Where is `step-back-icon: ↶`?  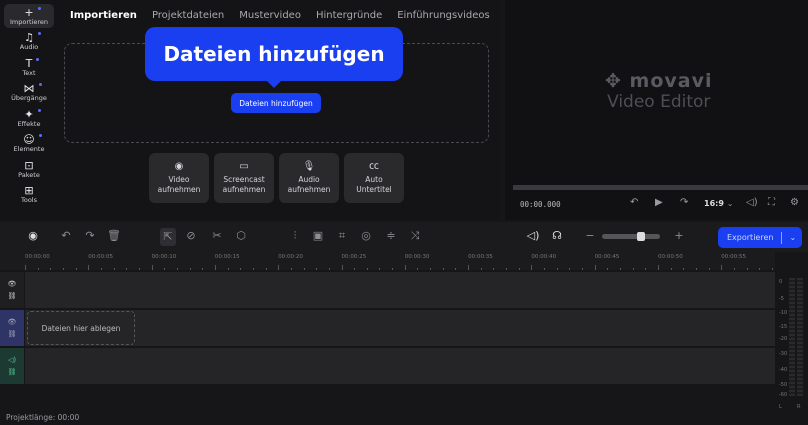 step-back-icon: ↶ is located at coordinates (634, 202).